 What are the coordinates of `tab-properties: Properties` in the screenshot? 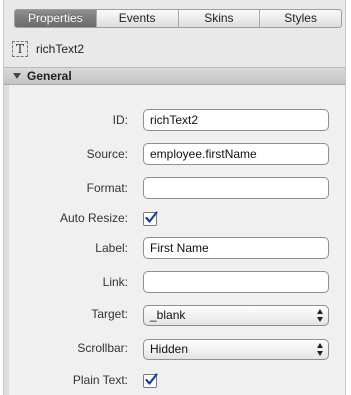 It's located at (55, 18).